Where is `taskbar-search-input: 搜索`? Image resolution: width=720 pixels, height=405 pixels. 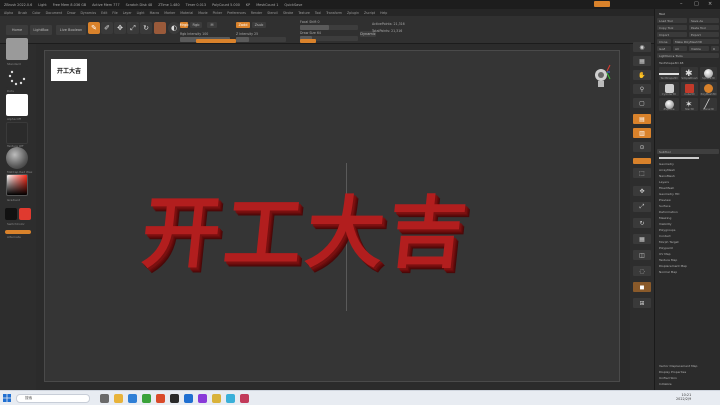 taskbar-search-input: 搜索 is located at coordinates (53, 398).